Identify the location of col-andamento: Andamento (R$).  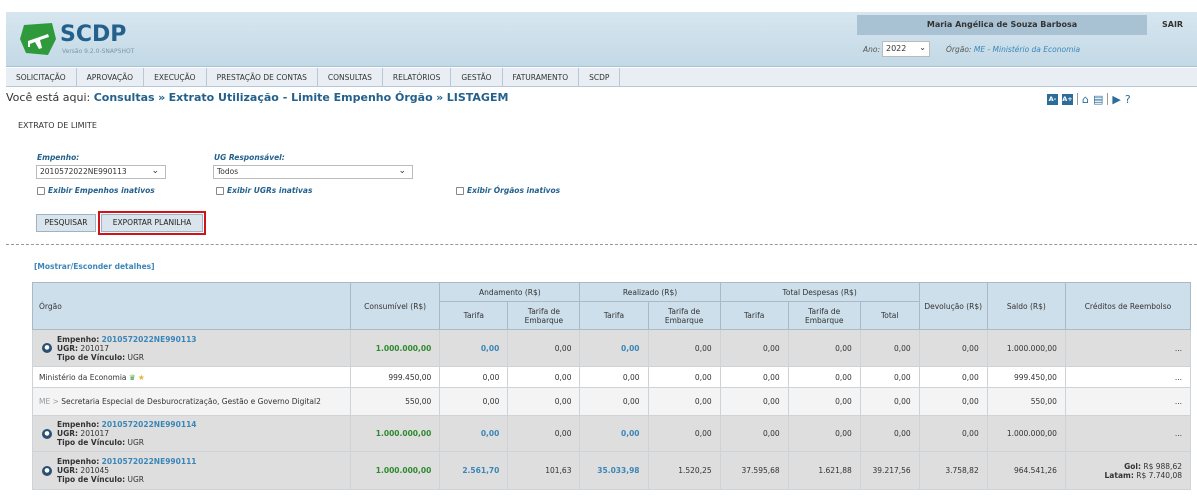
(510, 292).